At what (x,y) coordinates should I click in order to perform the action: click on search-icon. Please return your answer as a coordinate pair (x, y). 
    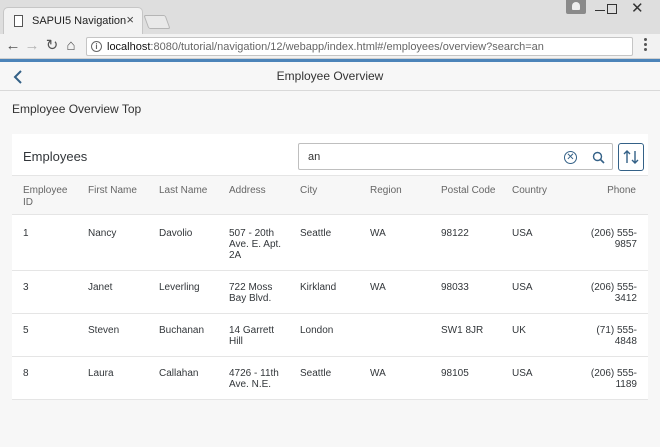
    Looking at the image, I should click on (598, 157).